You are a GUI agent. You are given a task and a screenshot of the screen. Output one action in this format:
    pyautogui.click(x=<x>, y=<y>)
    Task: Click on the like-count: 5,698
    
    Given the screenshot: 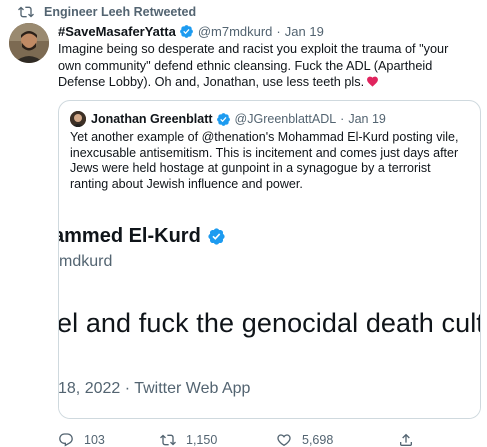 What is the action you would take?
    pyautogui.click(x=318, y=440)
    